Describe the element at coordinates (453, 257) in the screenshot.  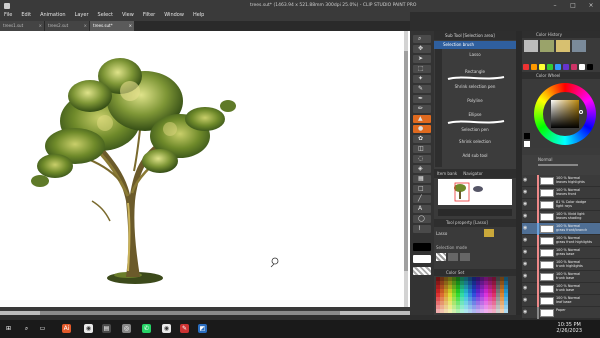
I see `mode-add-icon` at that location.